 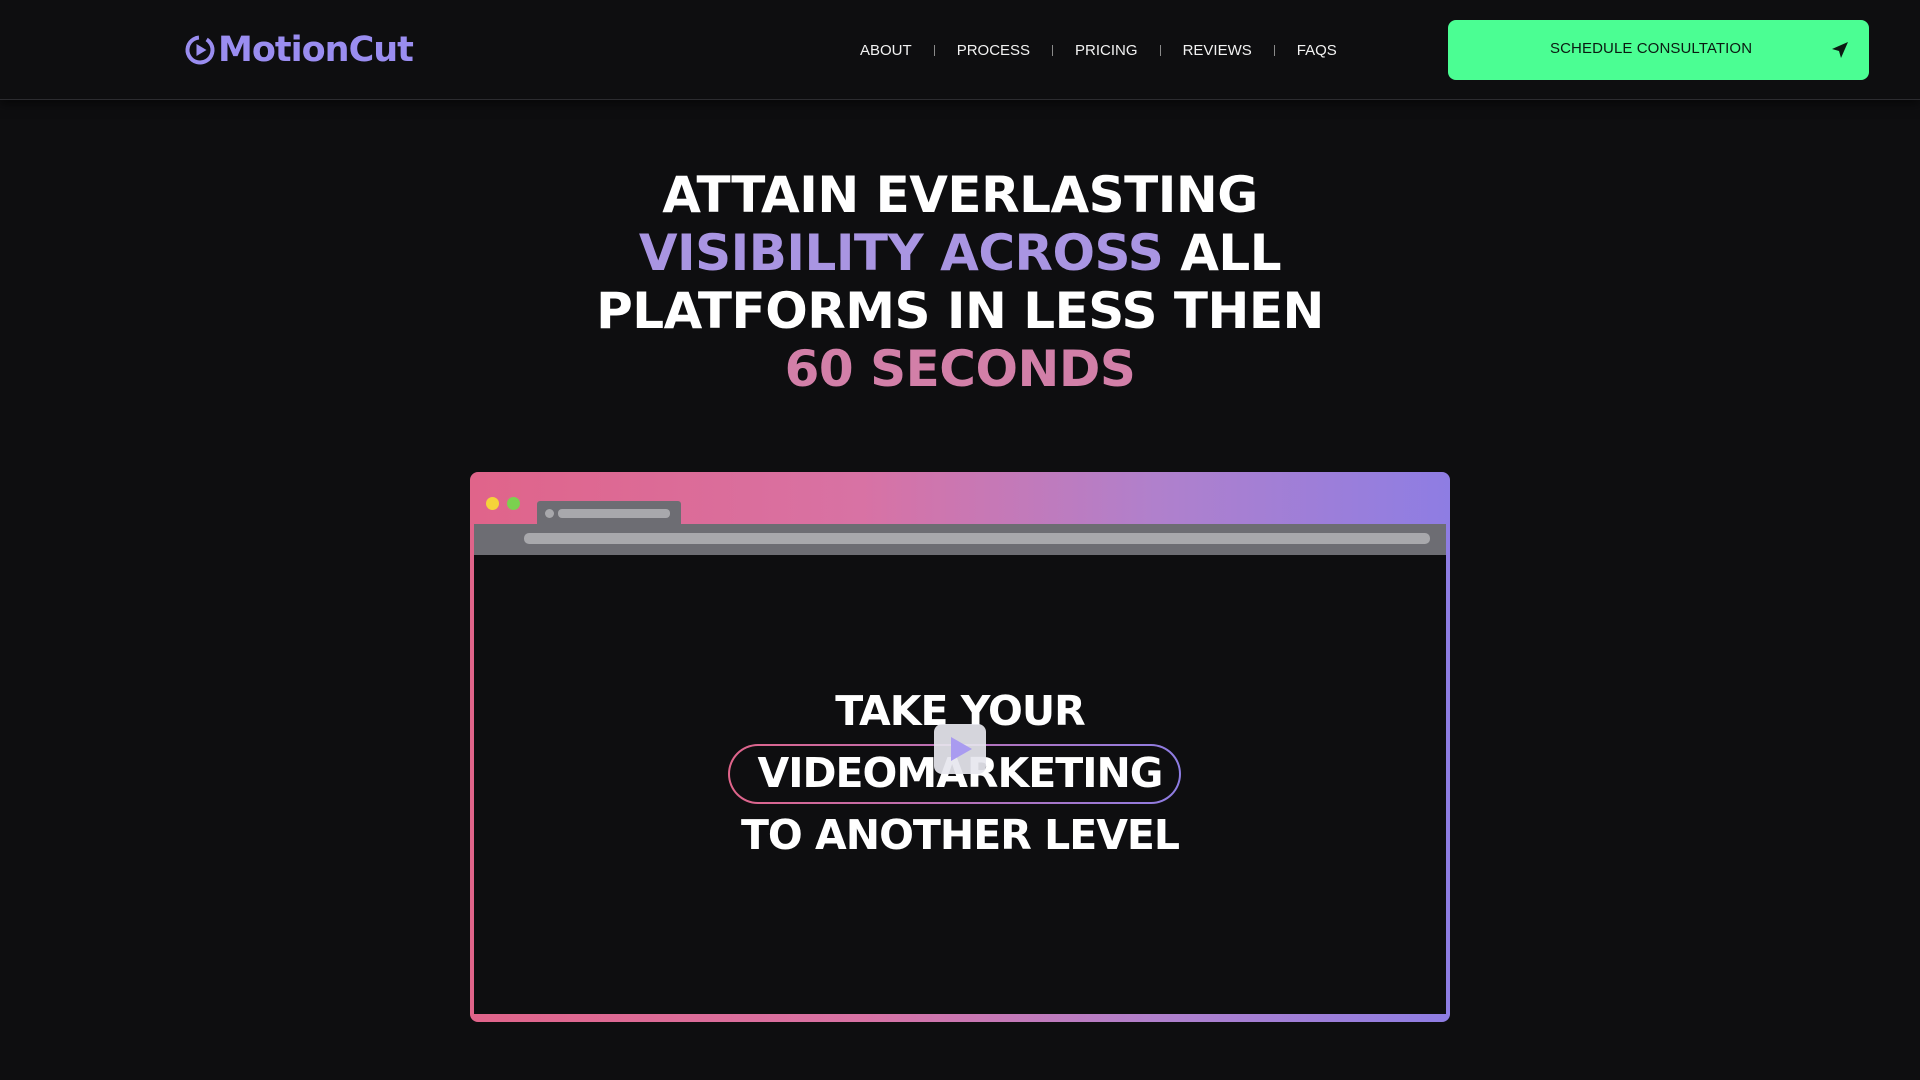 What do you see at coordinates (993, 50) in the screenshot?
I see `nav-item-process: PROCESS` at bounding box center [993, 50].